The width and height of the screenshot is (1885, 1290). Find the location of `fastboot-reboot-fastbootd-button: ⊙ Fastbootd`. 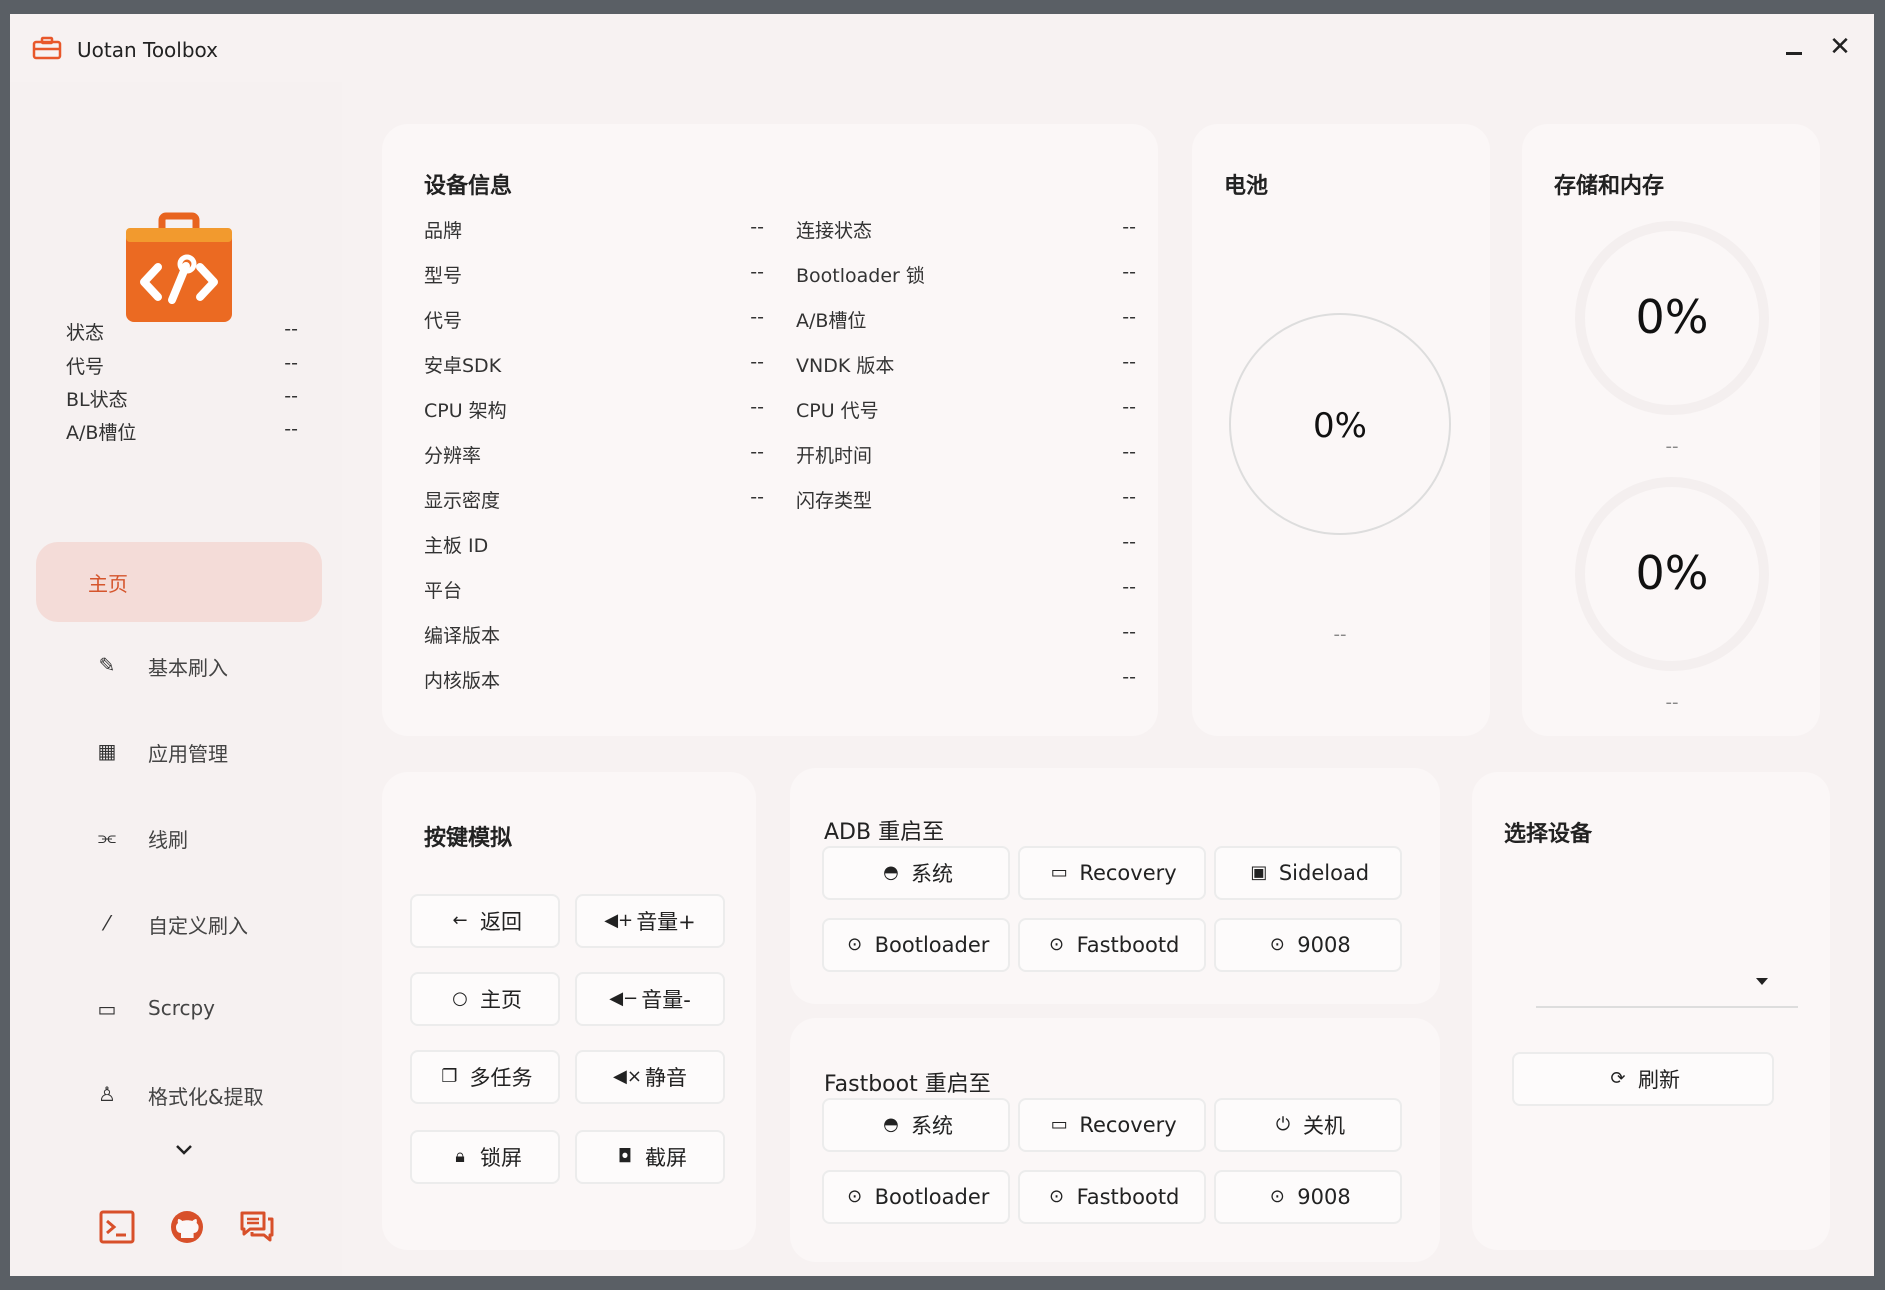

fastboot-reboot-fastbootd-button: ⊙ Fastbootd is located at coordinates (1112, 1197).